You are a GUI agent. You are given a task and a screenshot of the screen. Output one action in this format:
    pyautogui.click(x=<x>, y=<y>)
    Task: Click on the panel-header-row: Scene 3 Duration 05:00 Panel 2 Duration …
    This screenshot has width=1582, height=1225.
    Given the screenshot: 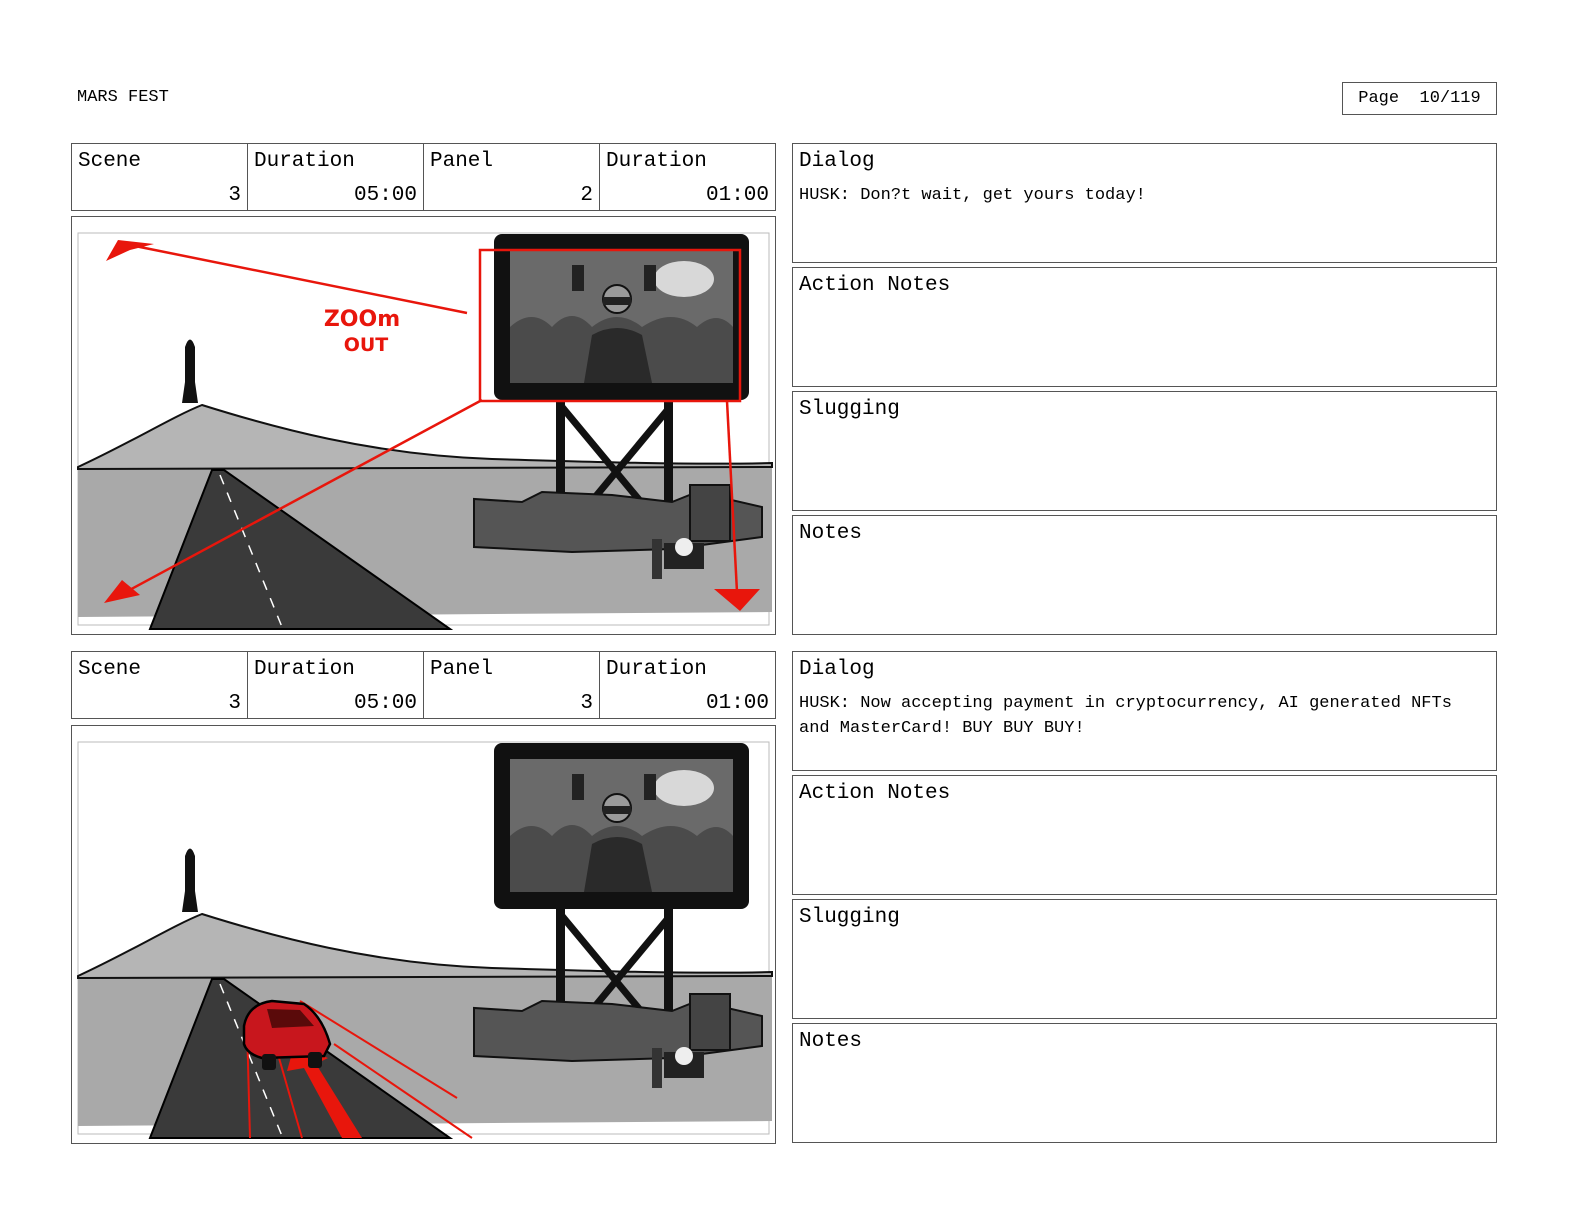 What is the action you would take?
    pyautogui.click(x=423, y=177)
    